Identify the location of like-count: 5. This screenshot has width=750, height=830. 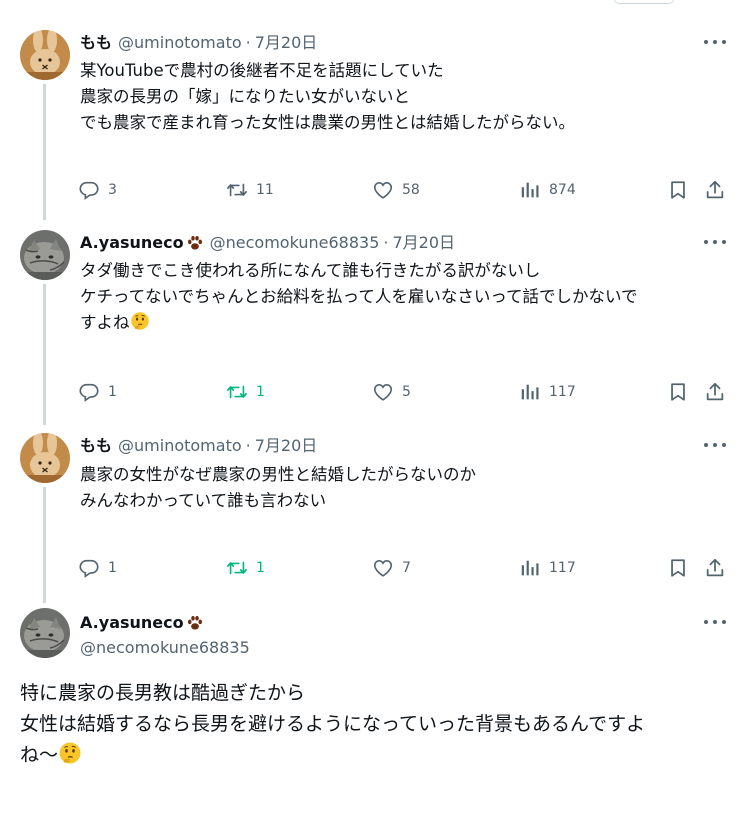
(406, 392).